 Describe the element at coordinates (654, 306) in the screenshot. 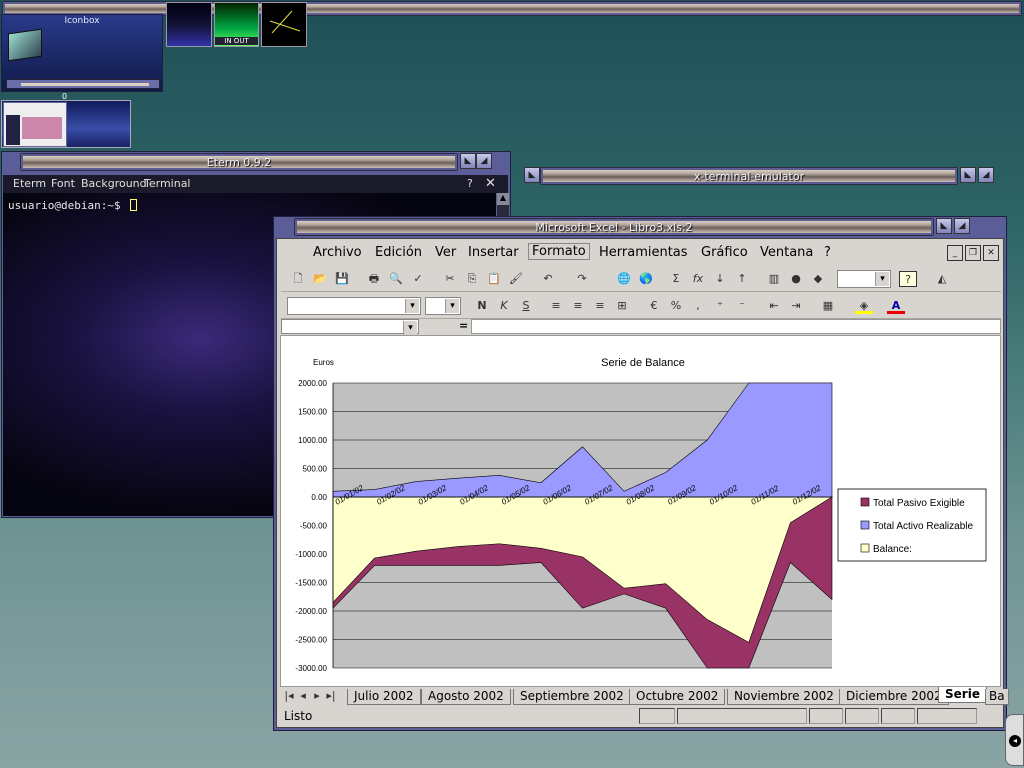

I see `currency-icon: €` at that location.